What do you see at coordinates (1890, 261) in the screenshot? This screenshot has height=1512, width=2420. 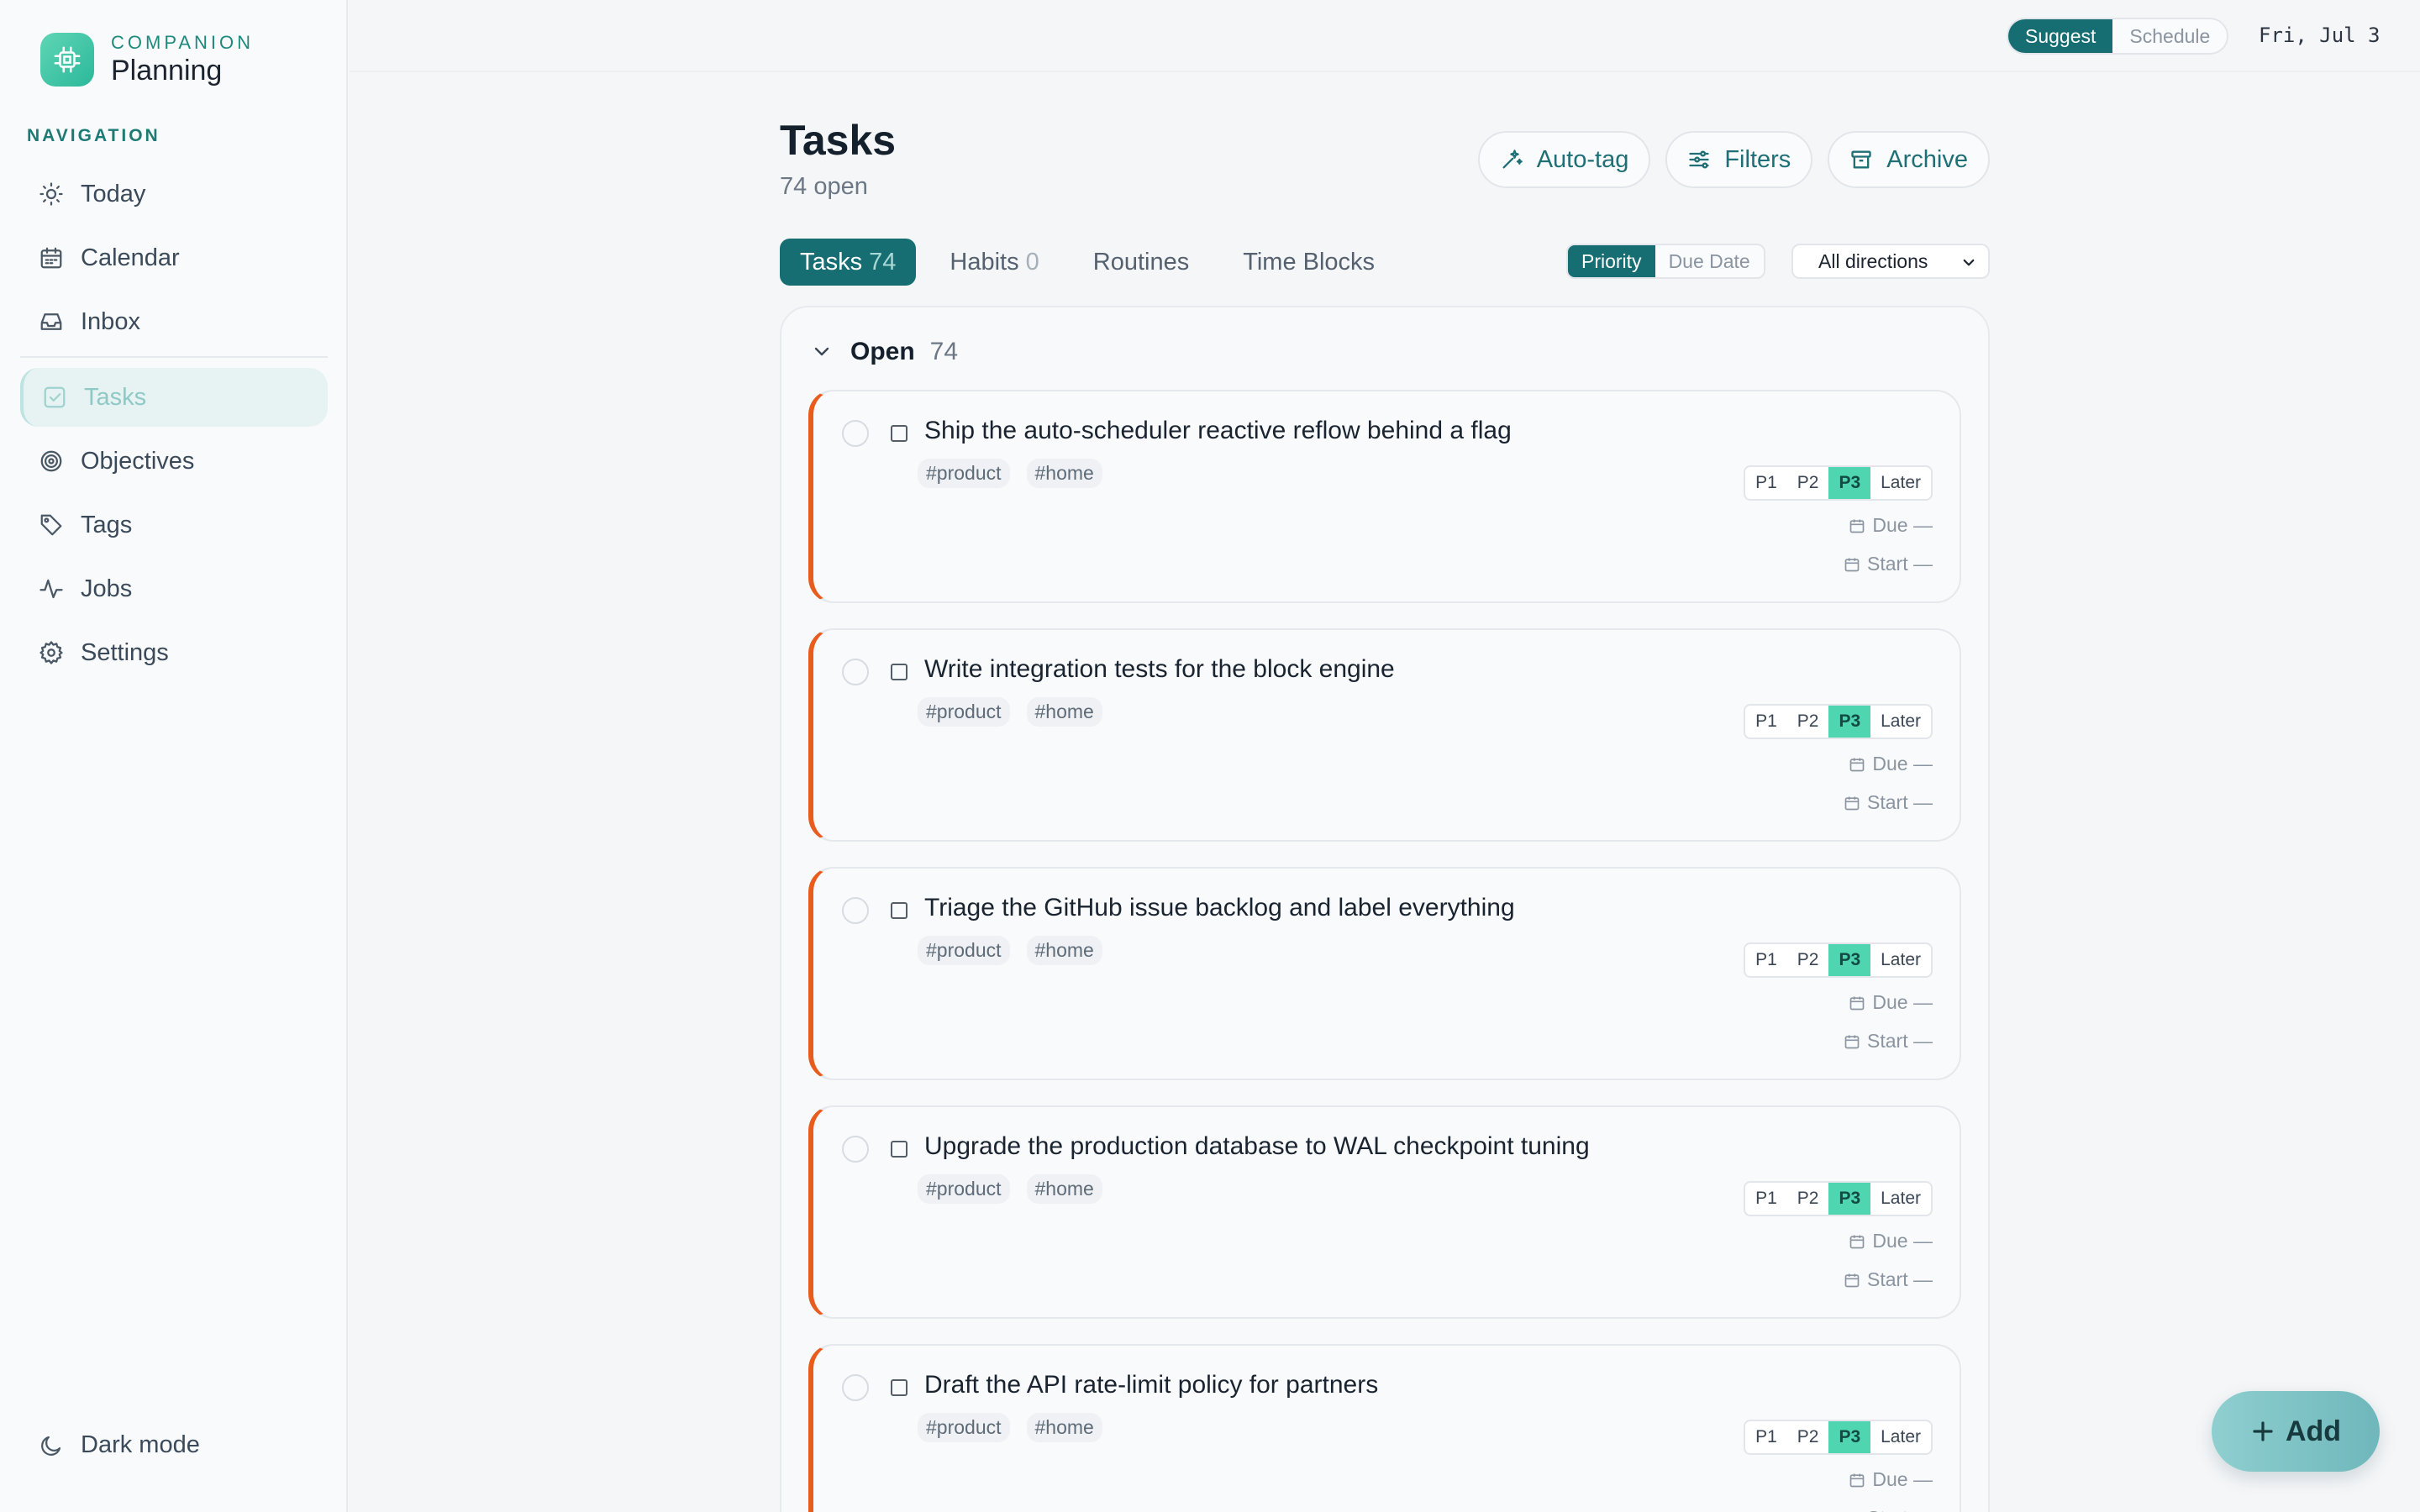 I see `direction-select: All directions` at bounding box center [1890, 261].